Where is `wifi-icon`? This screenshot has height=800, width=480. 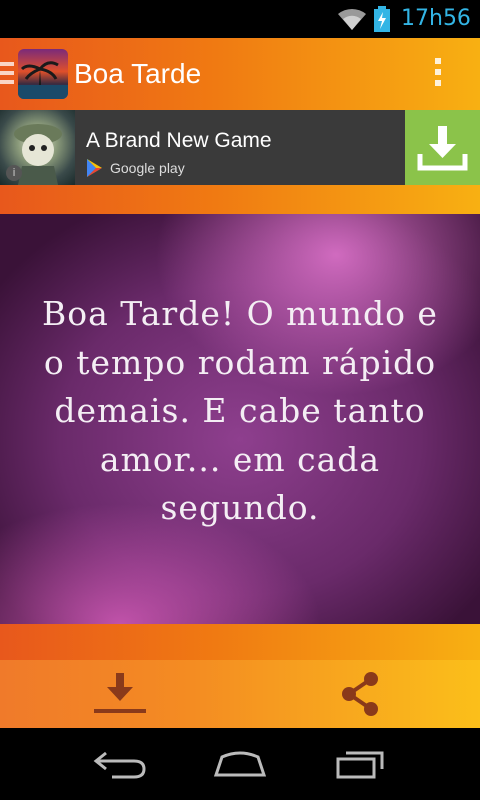 wifi-icon is located at coordinates (352, 19).